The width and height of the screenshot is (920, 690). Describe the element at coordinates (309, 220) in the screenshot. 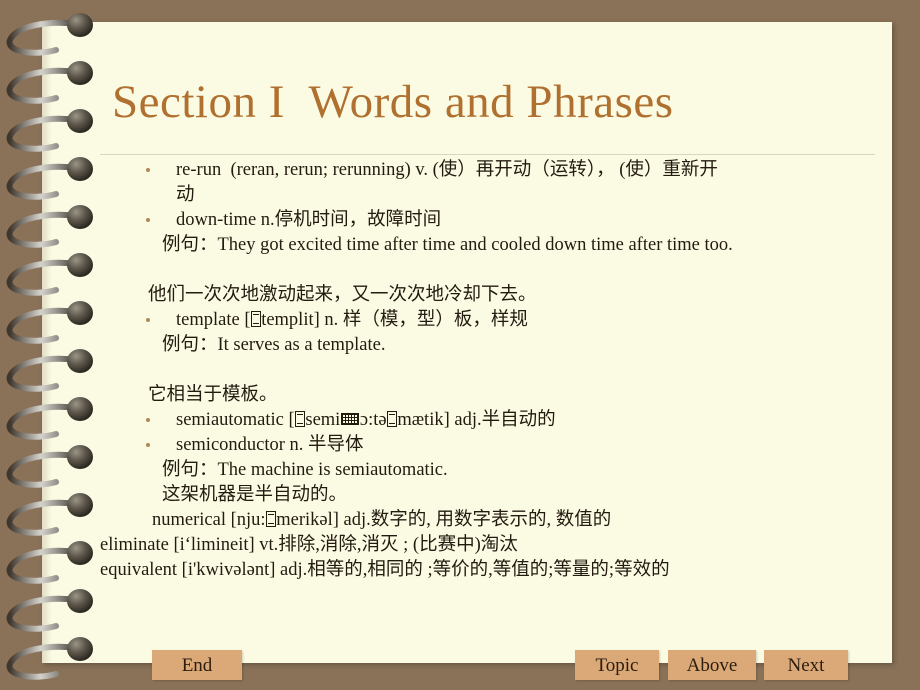

I see `word-entry-text: down-time n.停机时间，故障时间` at that location.